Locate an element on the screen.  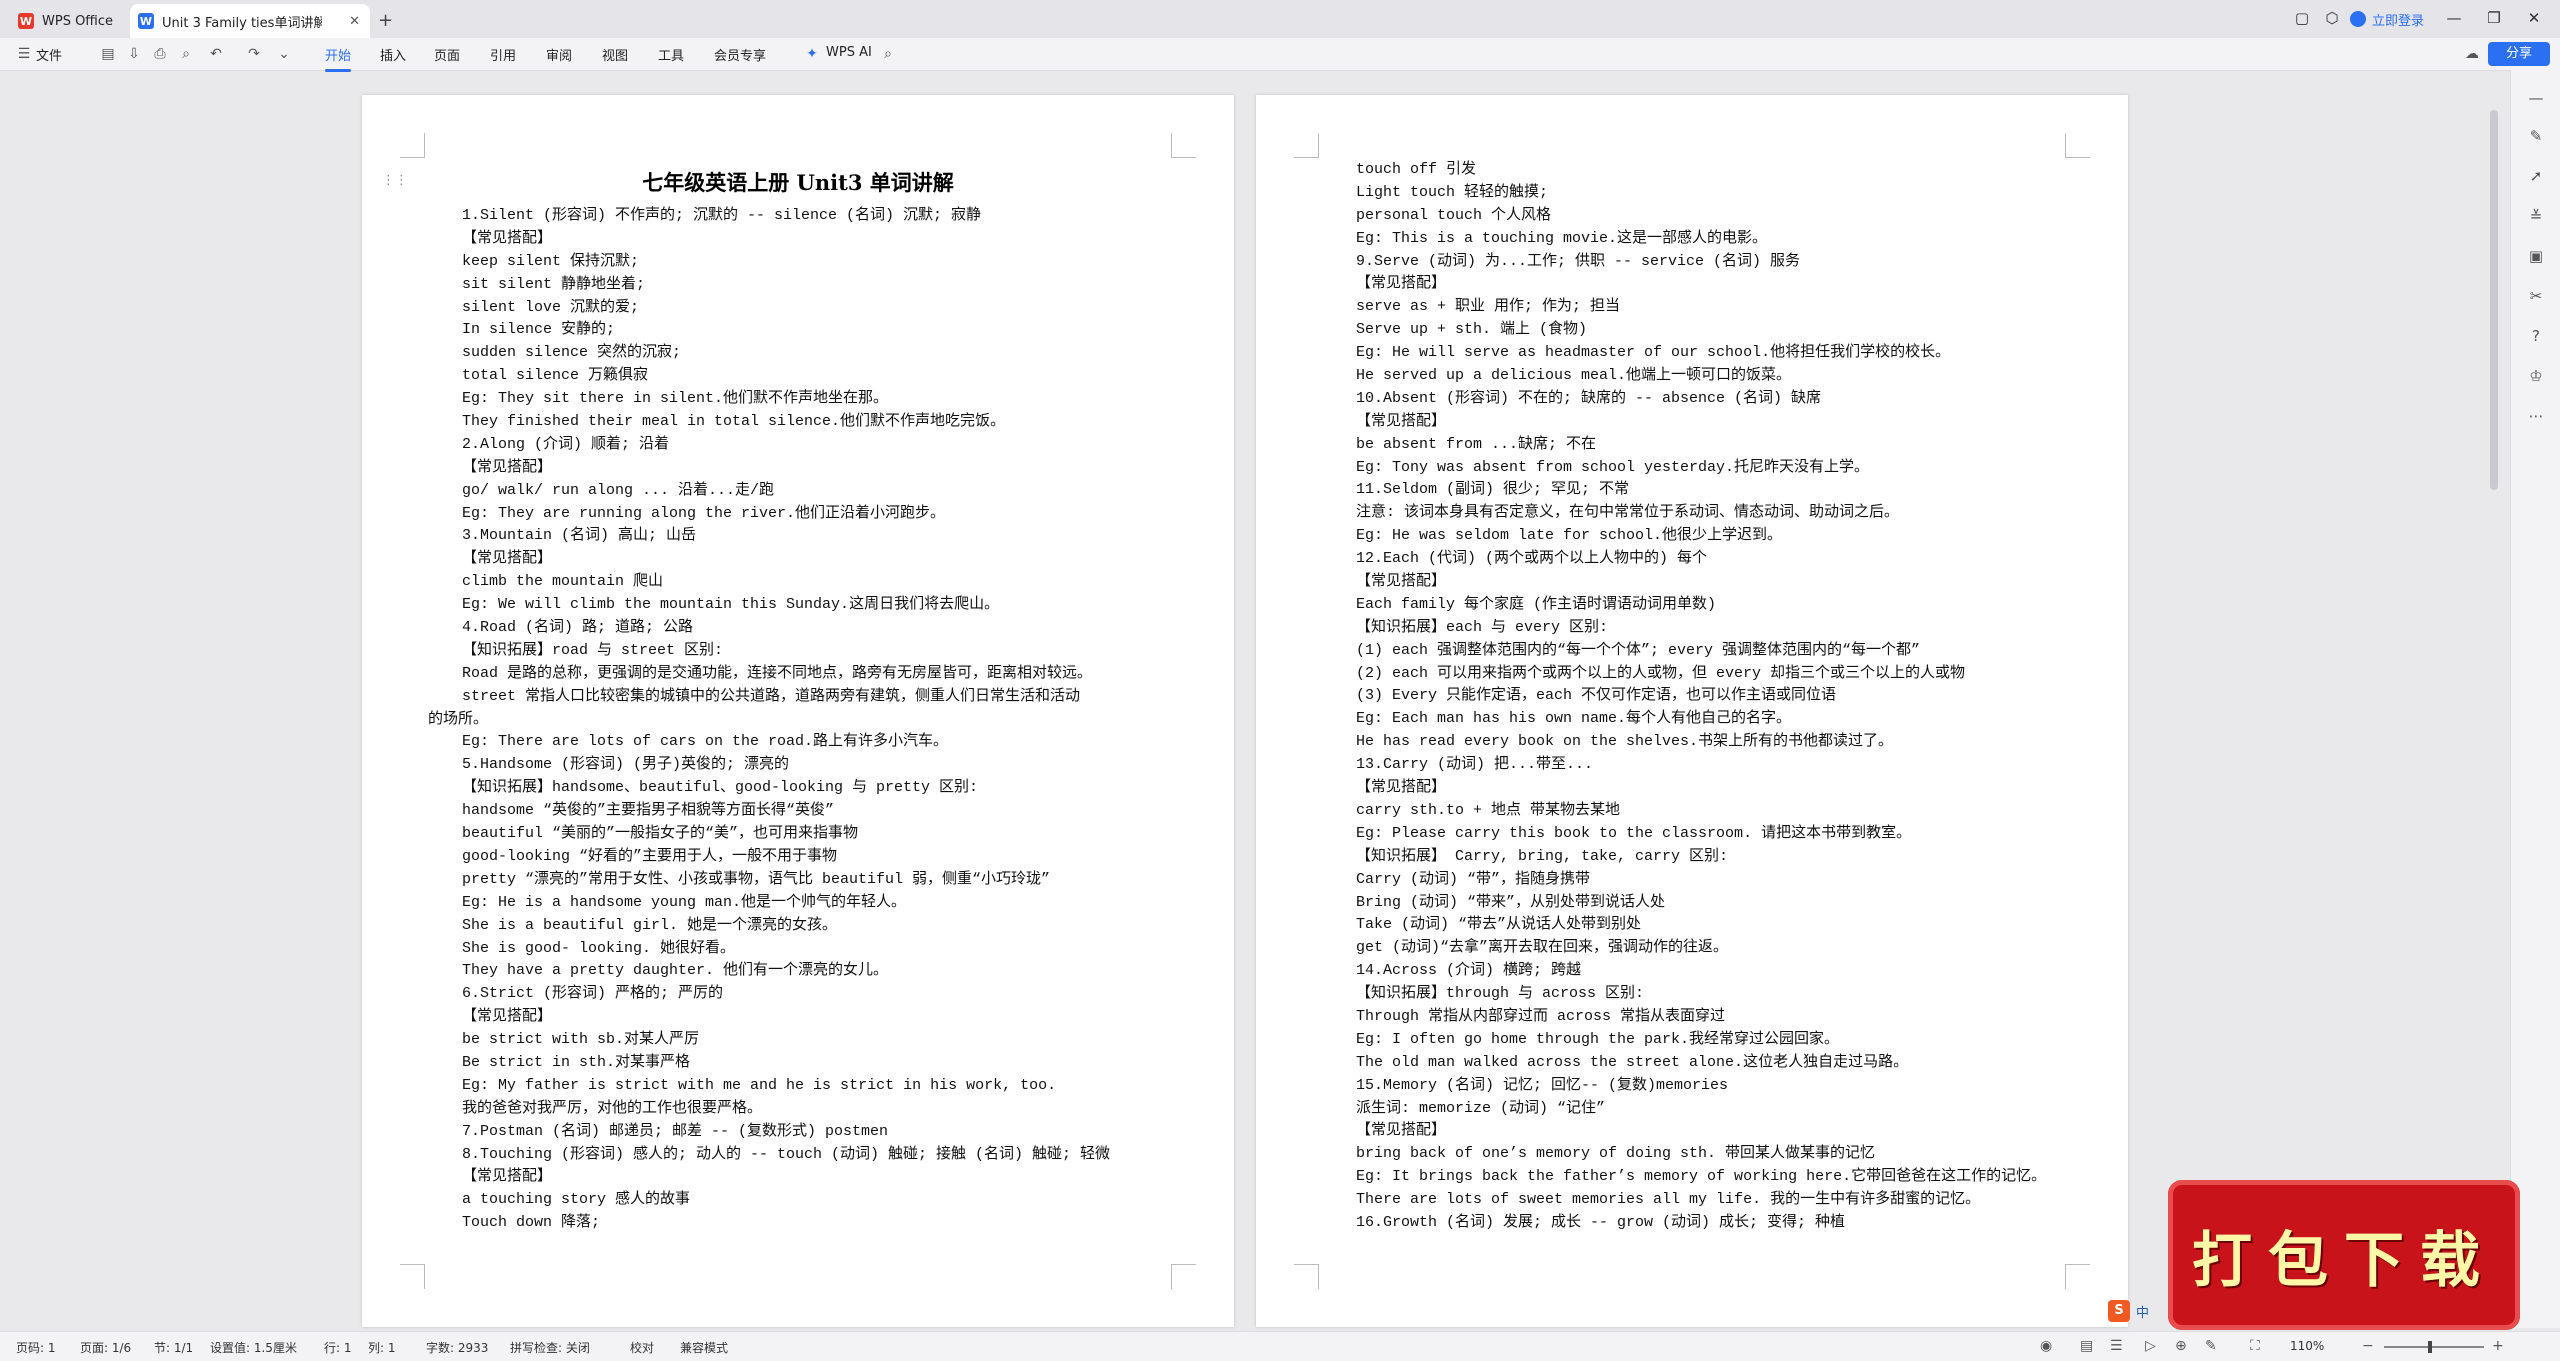
close-tab-icon: ✕ is located at coordinates (354, 21).